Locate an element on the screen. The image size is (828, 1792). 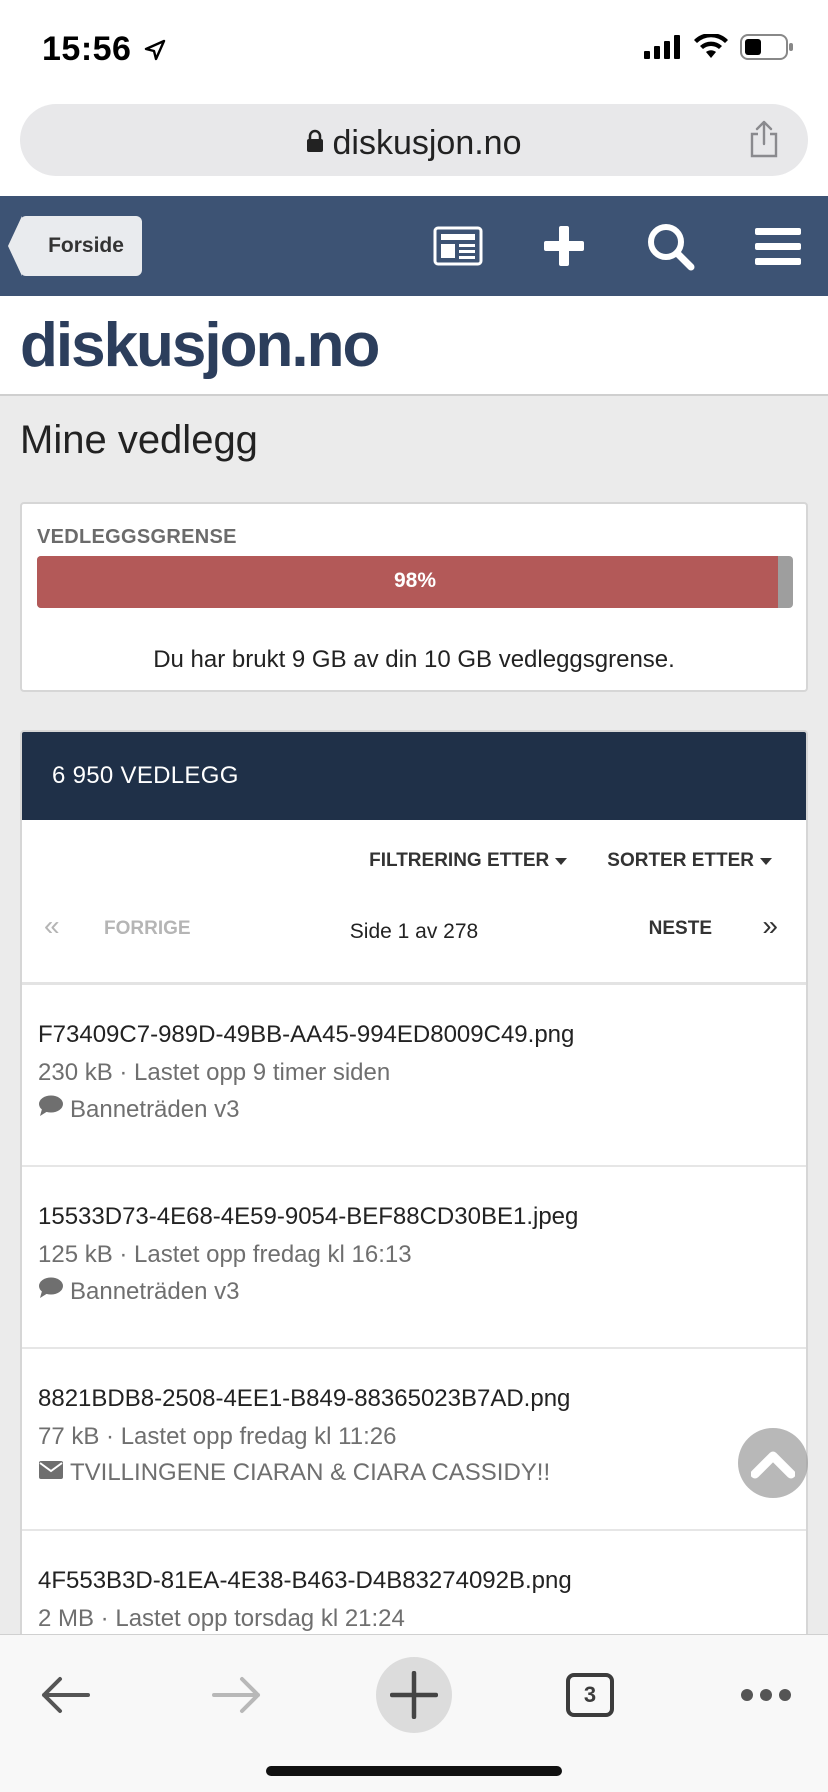
filter-sort-bar: FILTRERING ETTER SORTER ETTER is located at coordinates (570, 861).